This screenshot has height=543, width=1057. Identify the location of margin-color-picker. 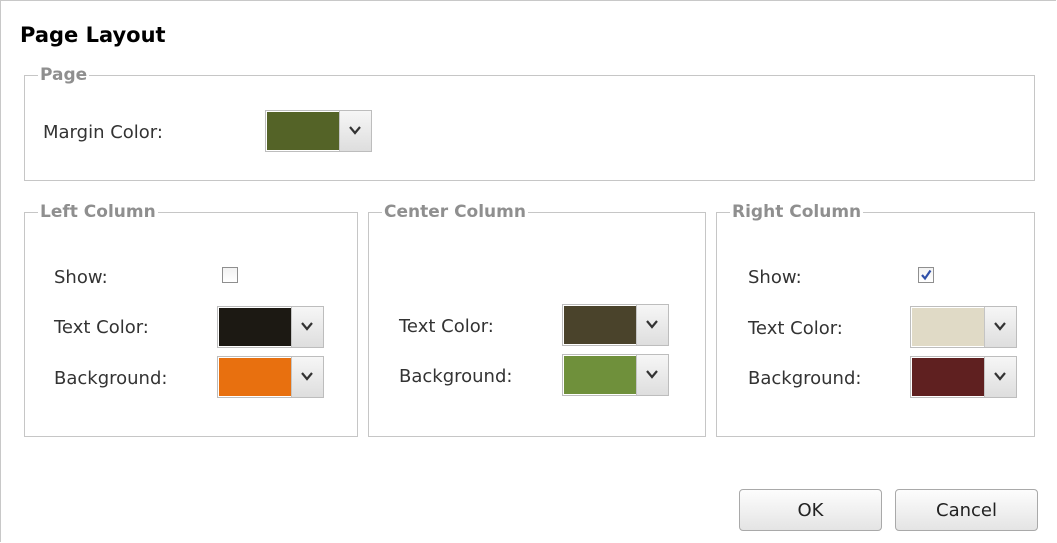
(318, 131).